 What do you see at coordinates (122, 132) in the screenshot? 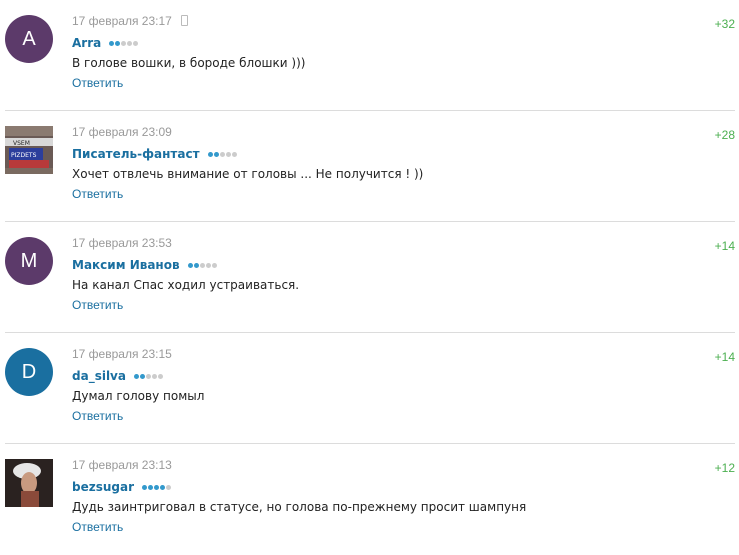
I see `comment-date: 17 февраля 23:09` at bounding box center [122, 132].